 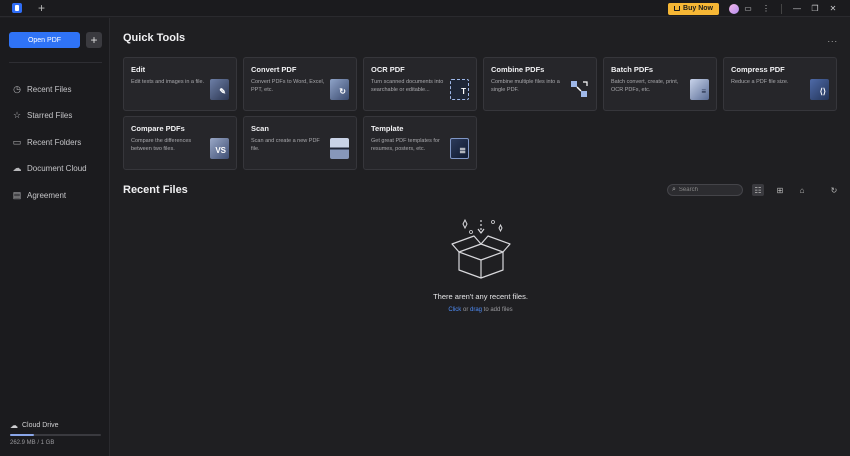 What do you see at coordinates (459, 89) in the screenshot?
I see `ocr-icon` at bounding box center [459, 89].